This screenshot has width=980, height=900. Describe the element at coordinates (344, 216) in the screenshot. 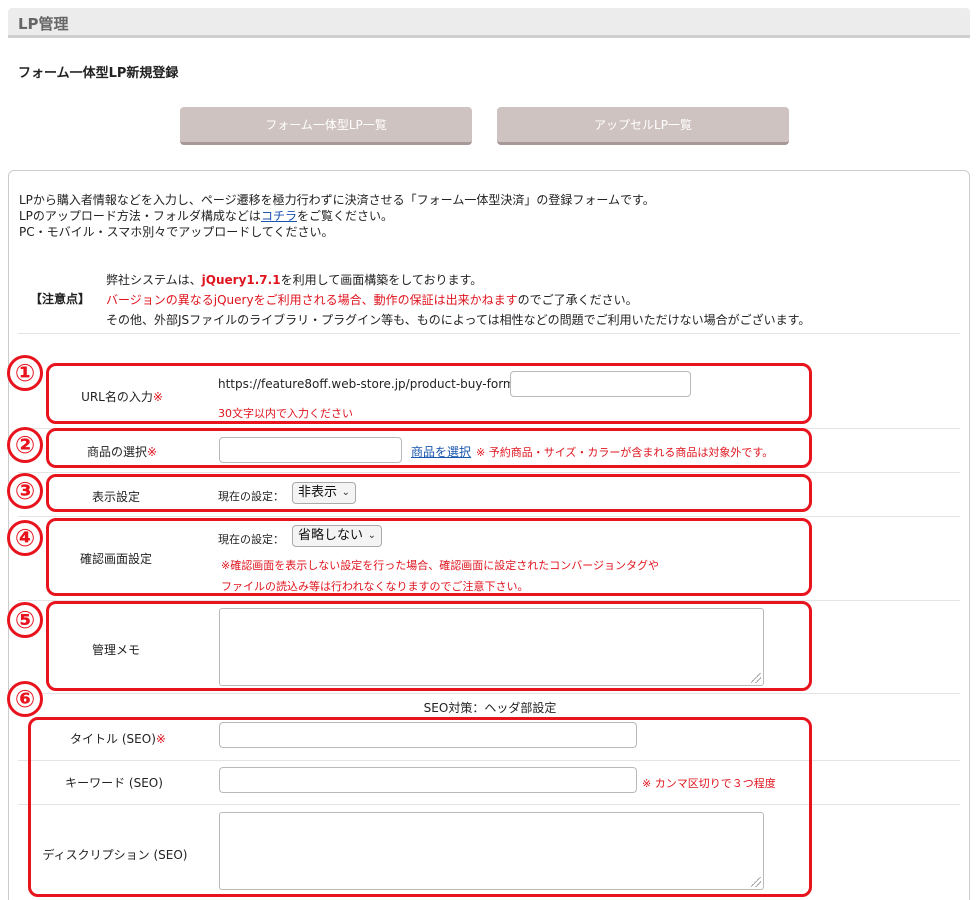

I see `intro-line-2-post: をご覧ください。` at that location.